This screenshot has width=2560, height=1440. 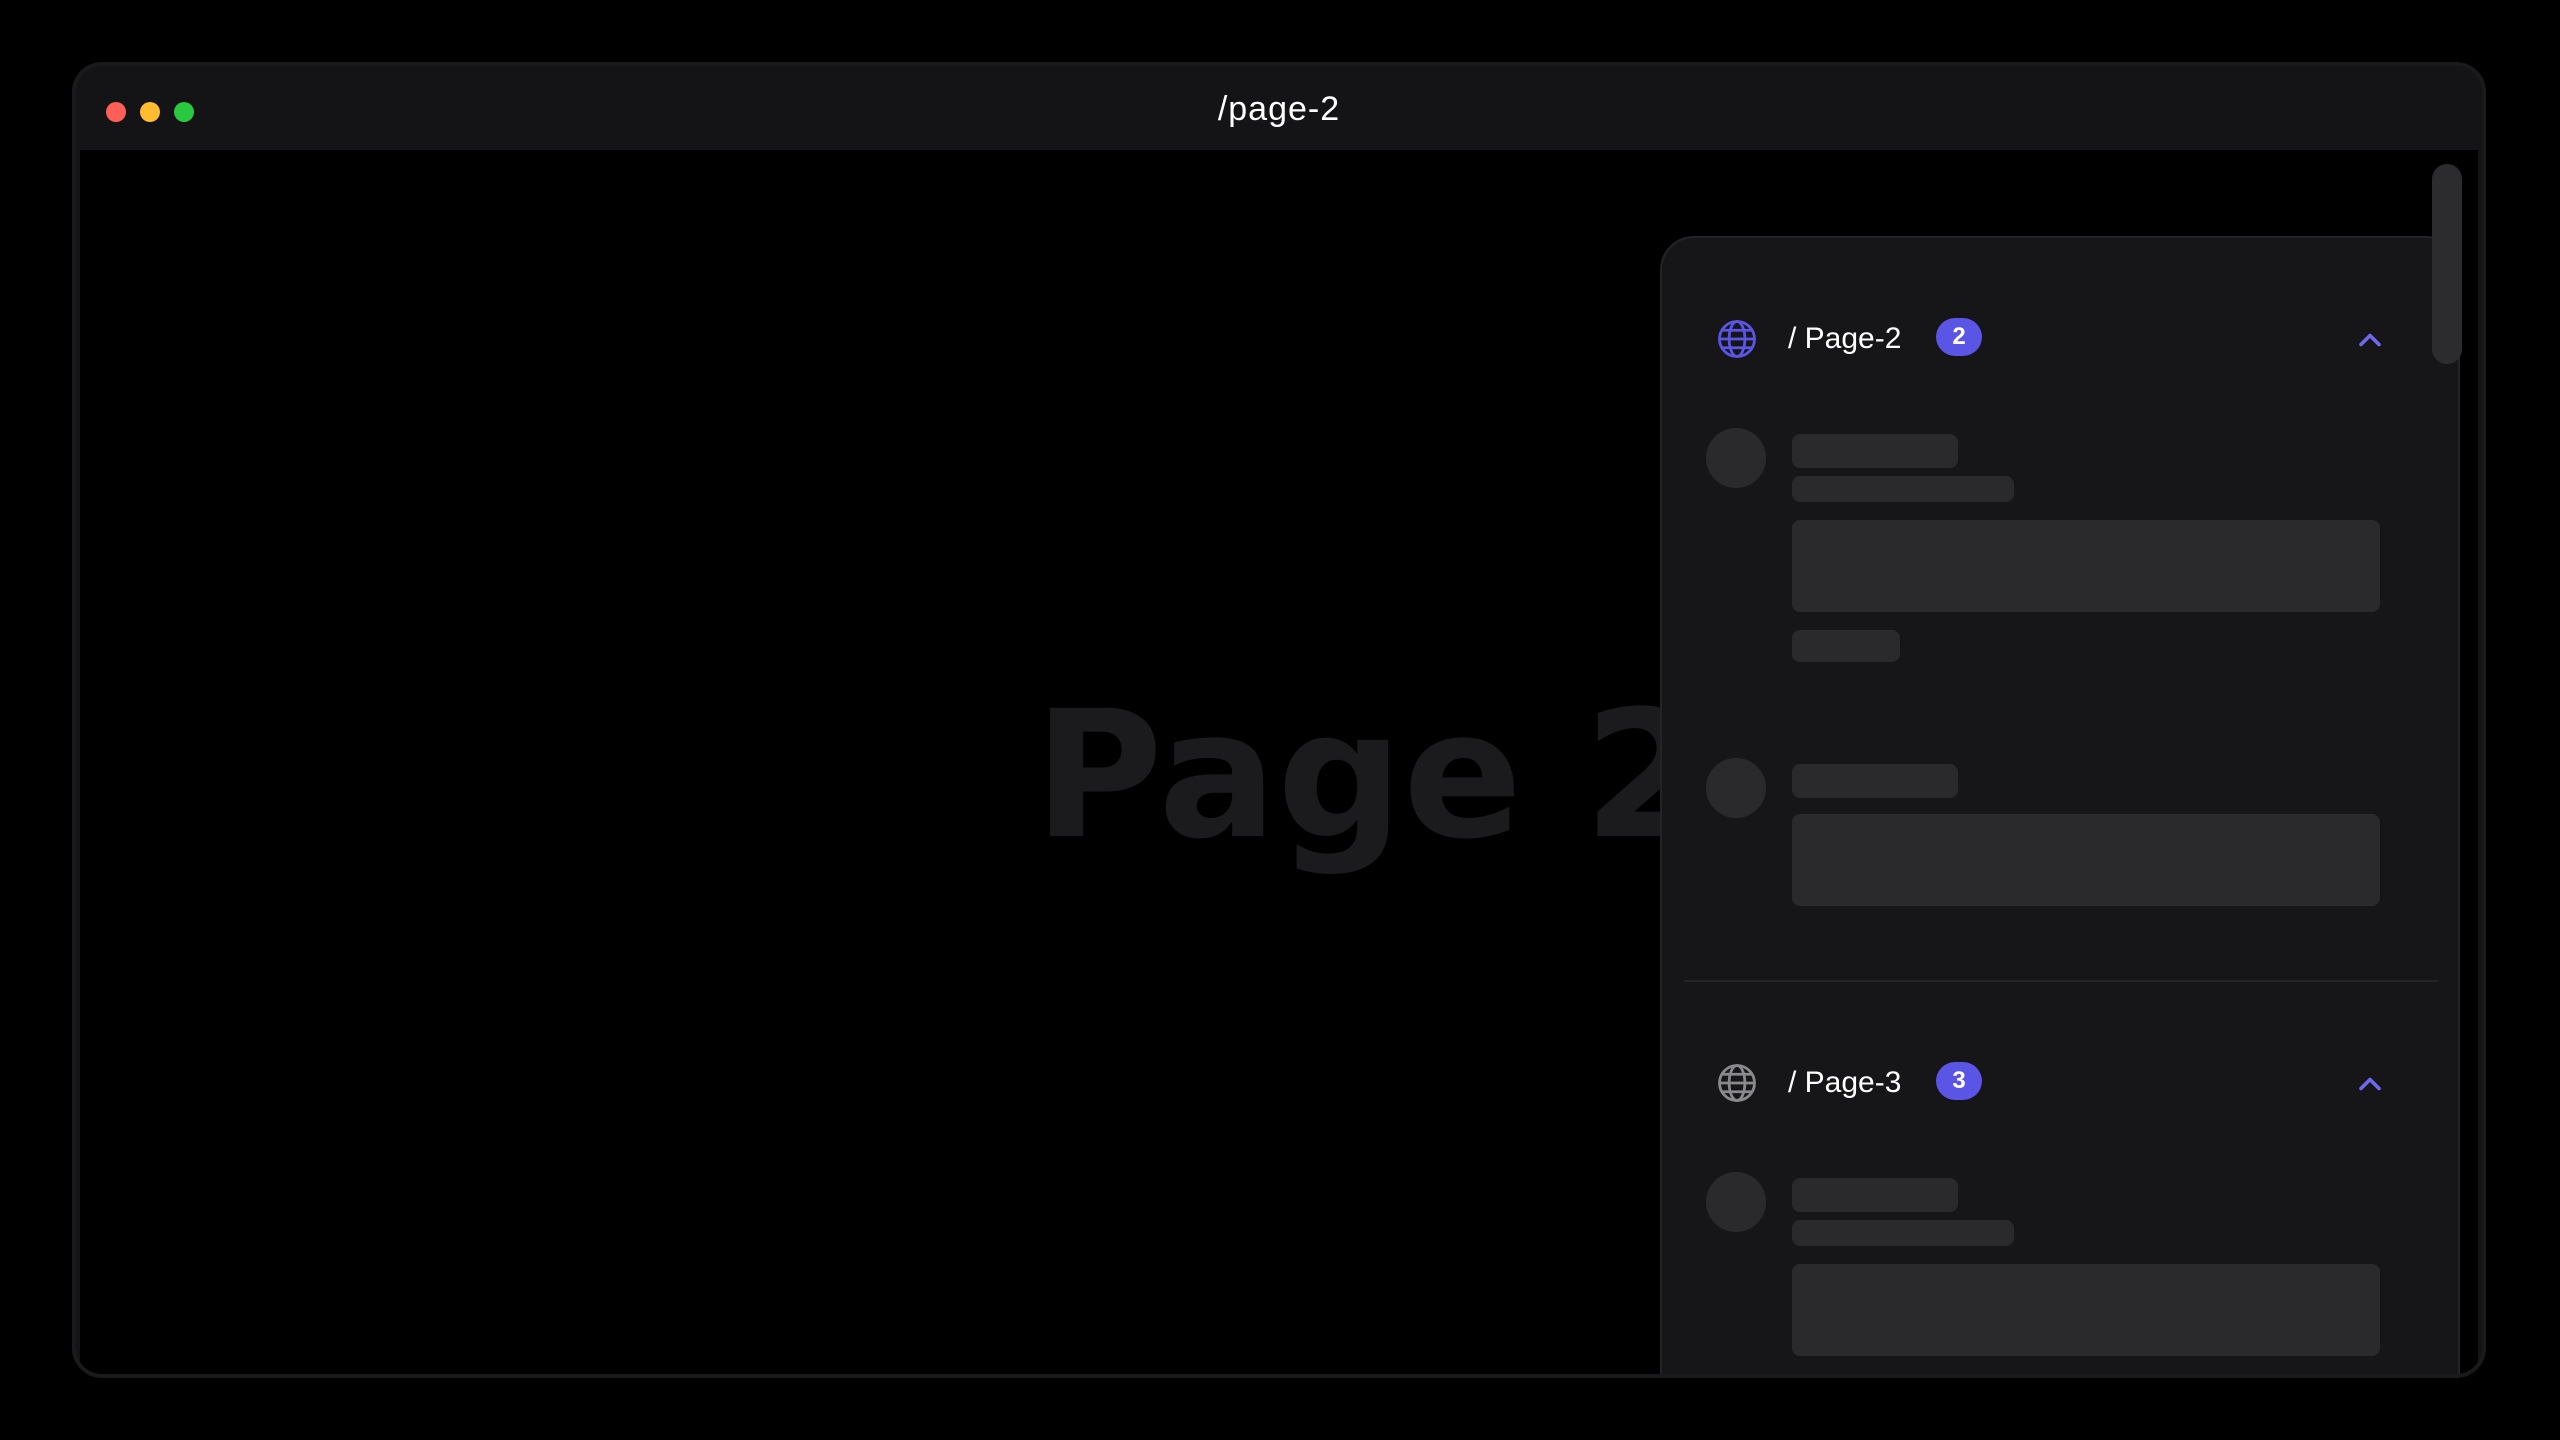 I want to click on panel-scrollbar, so click(x=2447, y=264).